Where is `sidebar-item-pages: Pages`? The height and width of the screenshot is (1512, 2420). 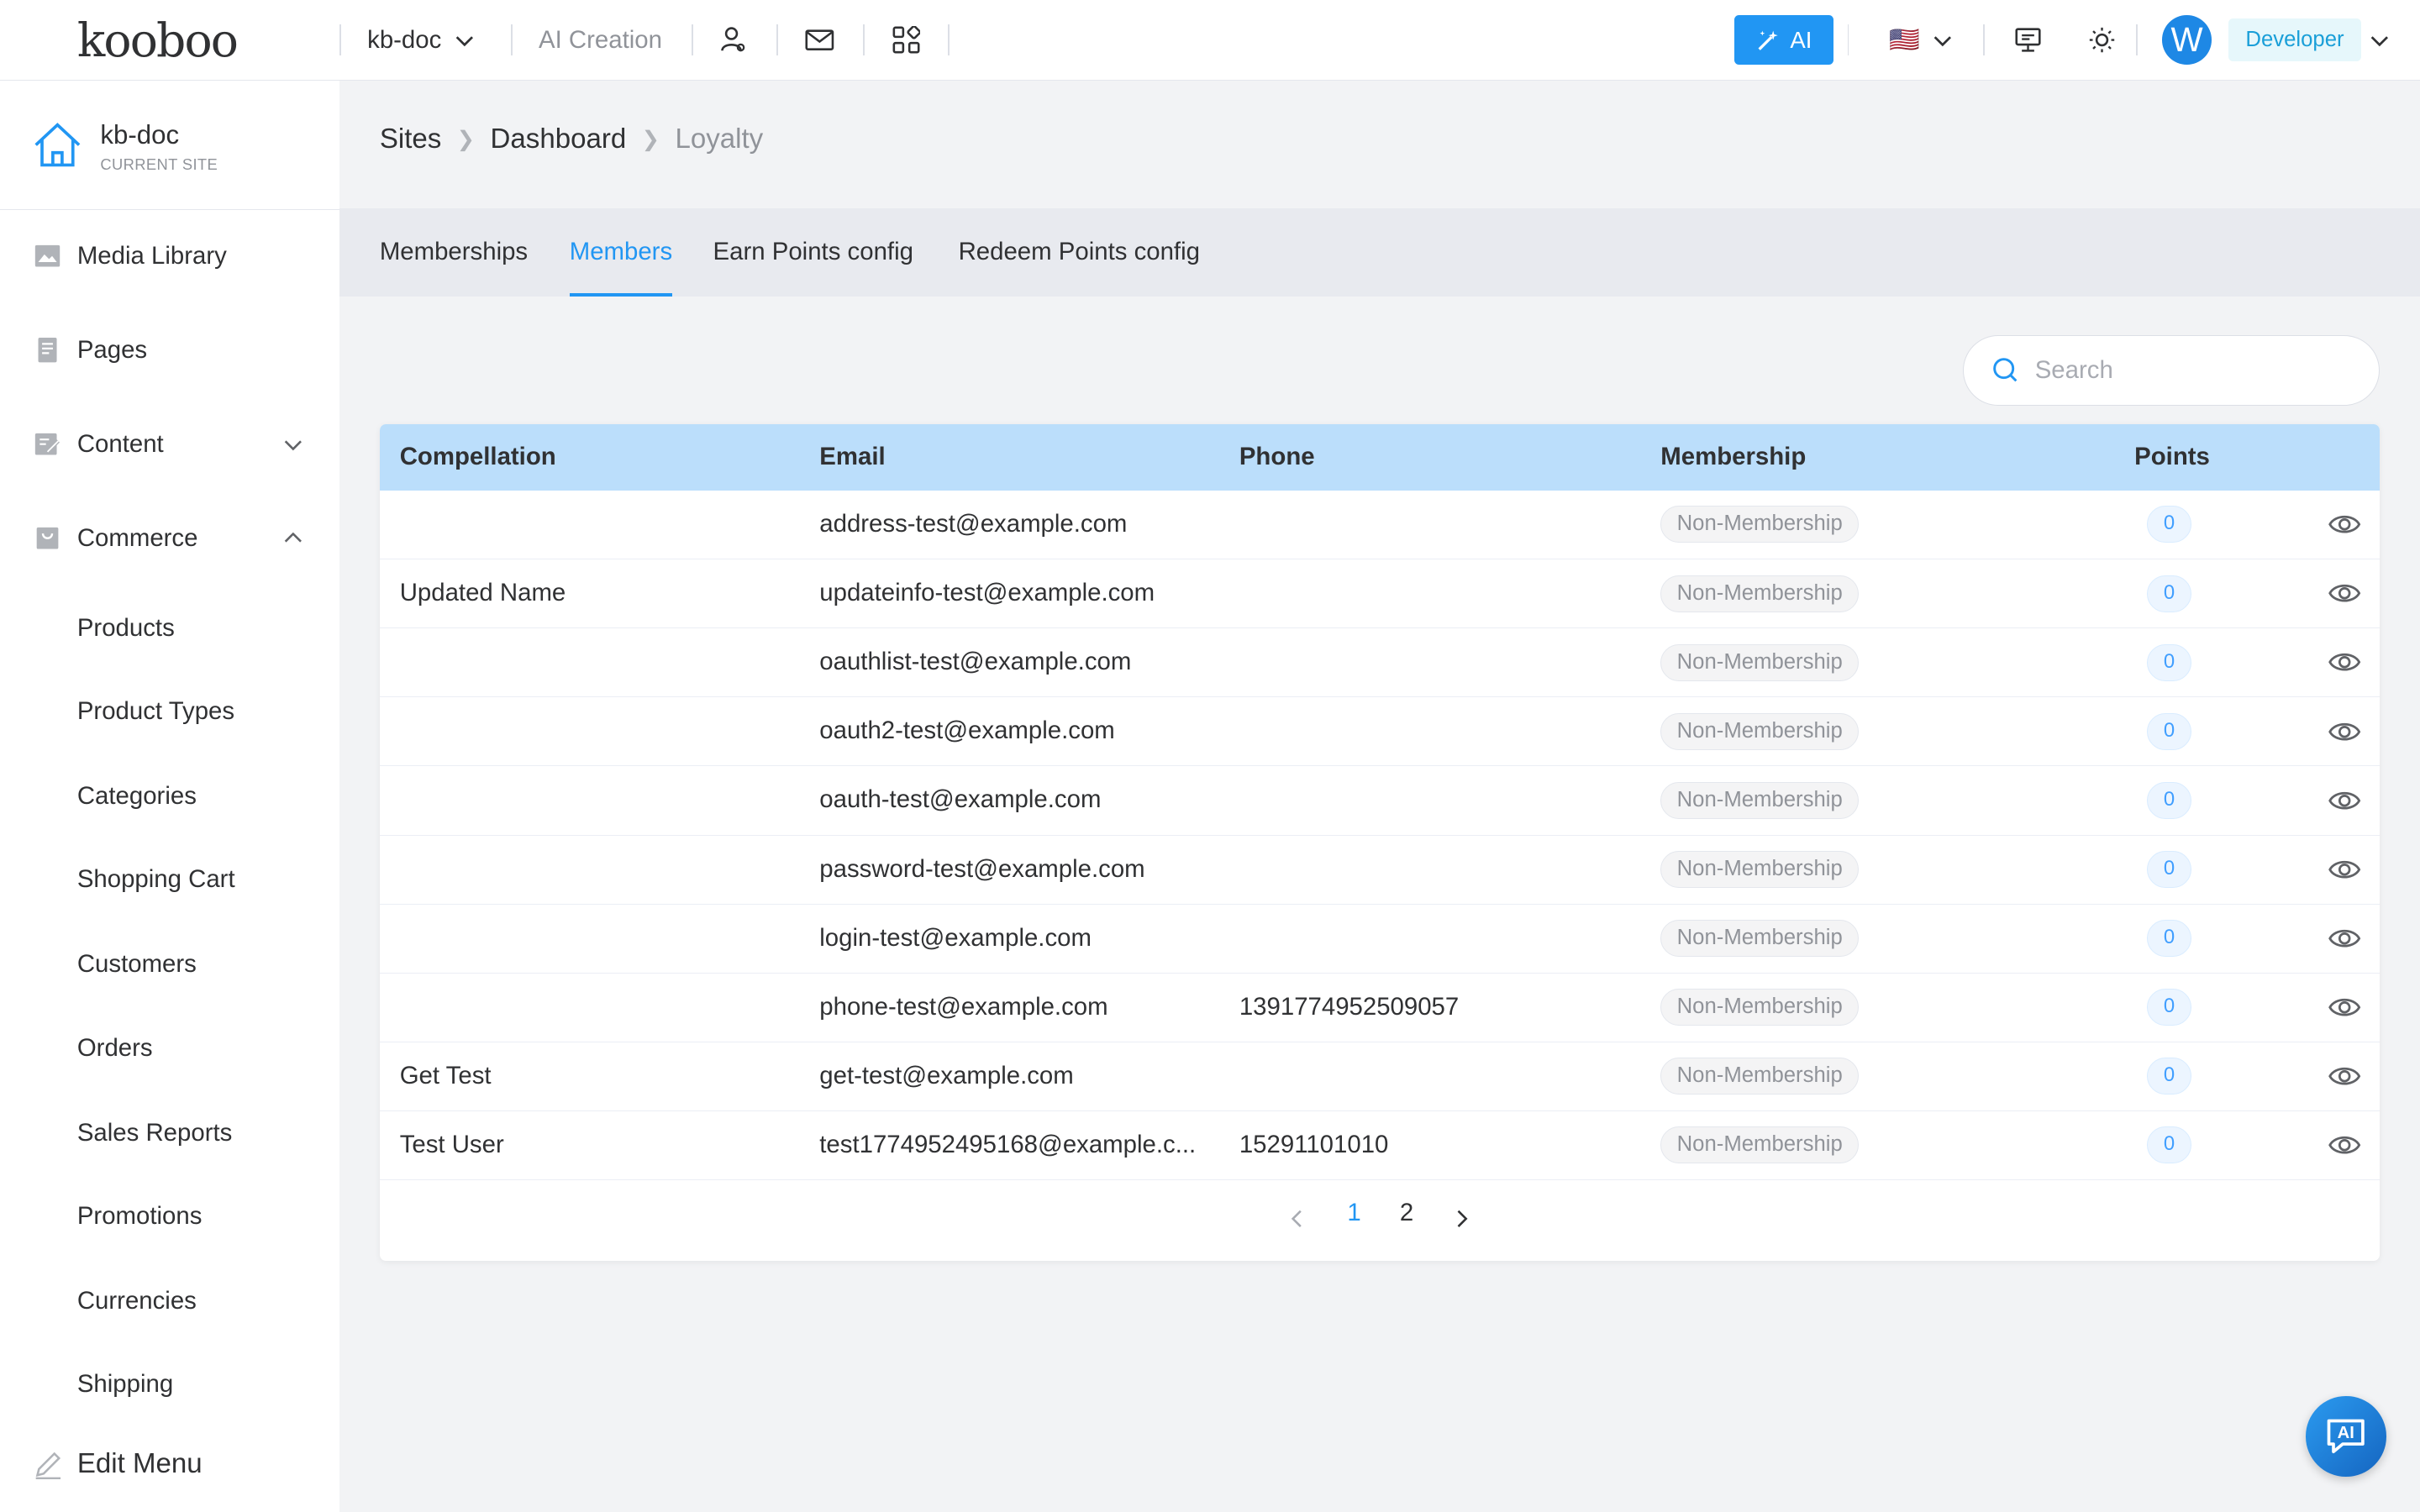 sidebar-item-pages: Pages is located at coordinates (169, 350).